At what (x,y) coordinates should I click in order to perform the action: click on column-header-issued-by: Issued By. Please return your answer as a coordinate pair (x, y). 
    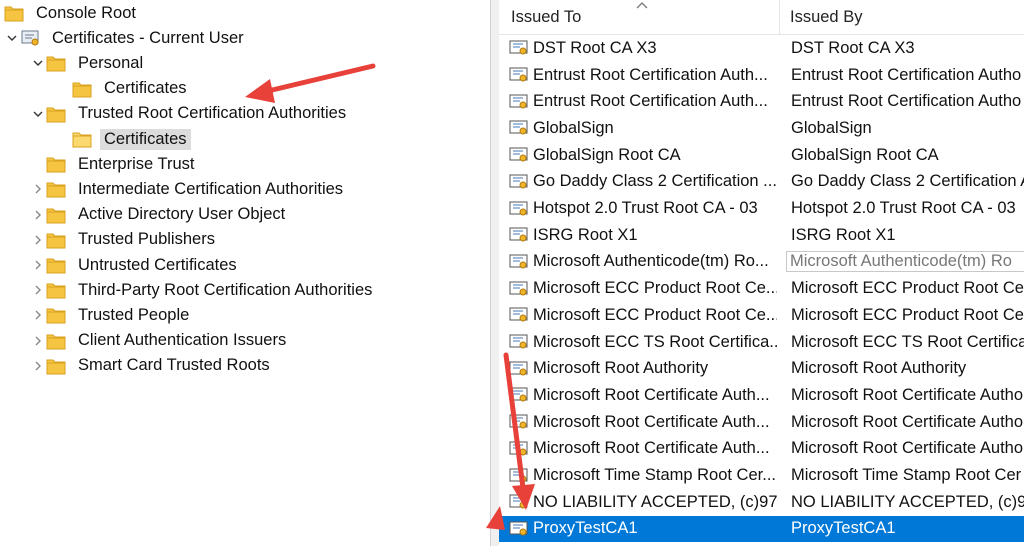
    Looking at the image, I should click on (902, 17).